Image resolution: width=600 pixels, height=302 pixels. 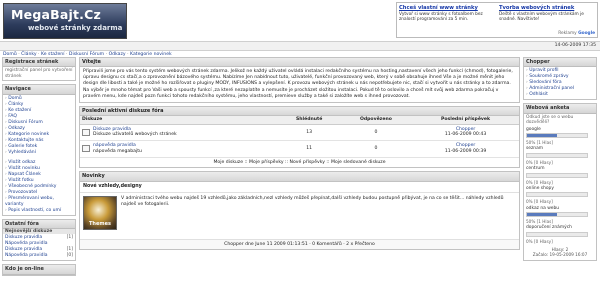 What do you see at coordinates (309, 133) in the screenshot?
I see `thread-views: 13` at bounding box center [309, 133].